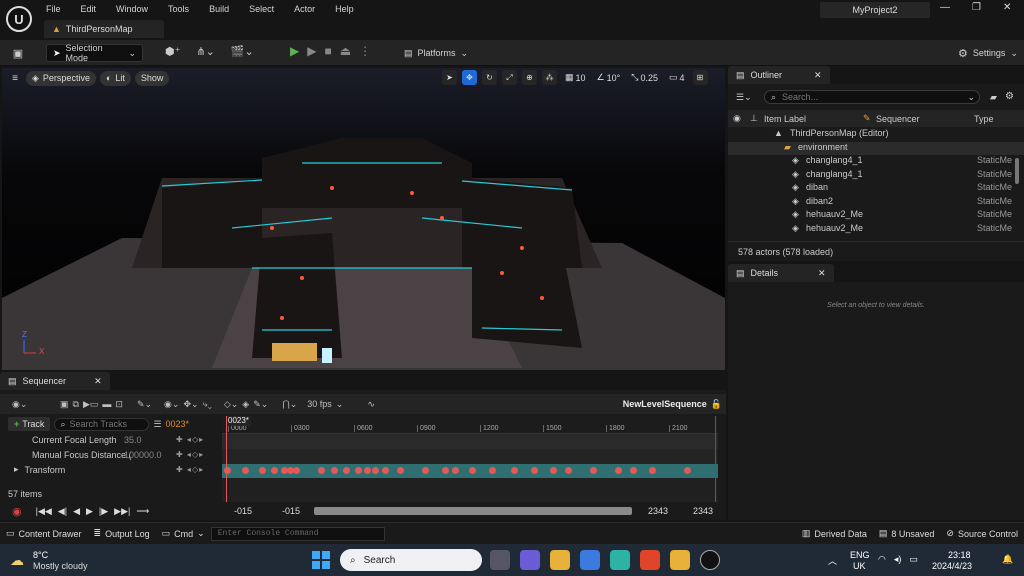 The image size is (1024, 576). Describe the element at coordinates (90, 404) in the screenshot. I see `render-movie-icon: ▶▭` at that location.